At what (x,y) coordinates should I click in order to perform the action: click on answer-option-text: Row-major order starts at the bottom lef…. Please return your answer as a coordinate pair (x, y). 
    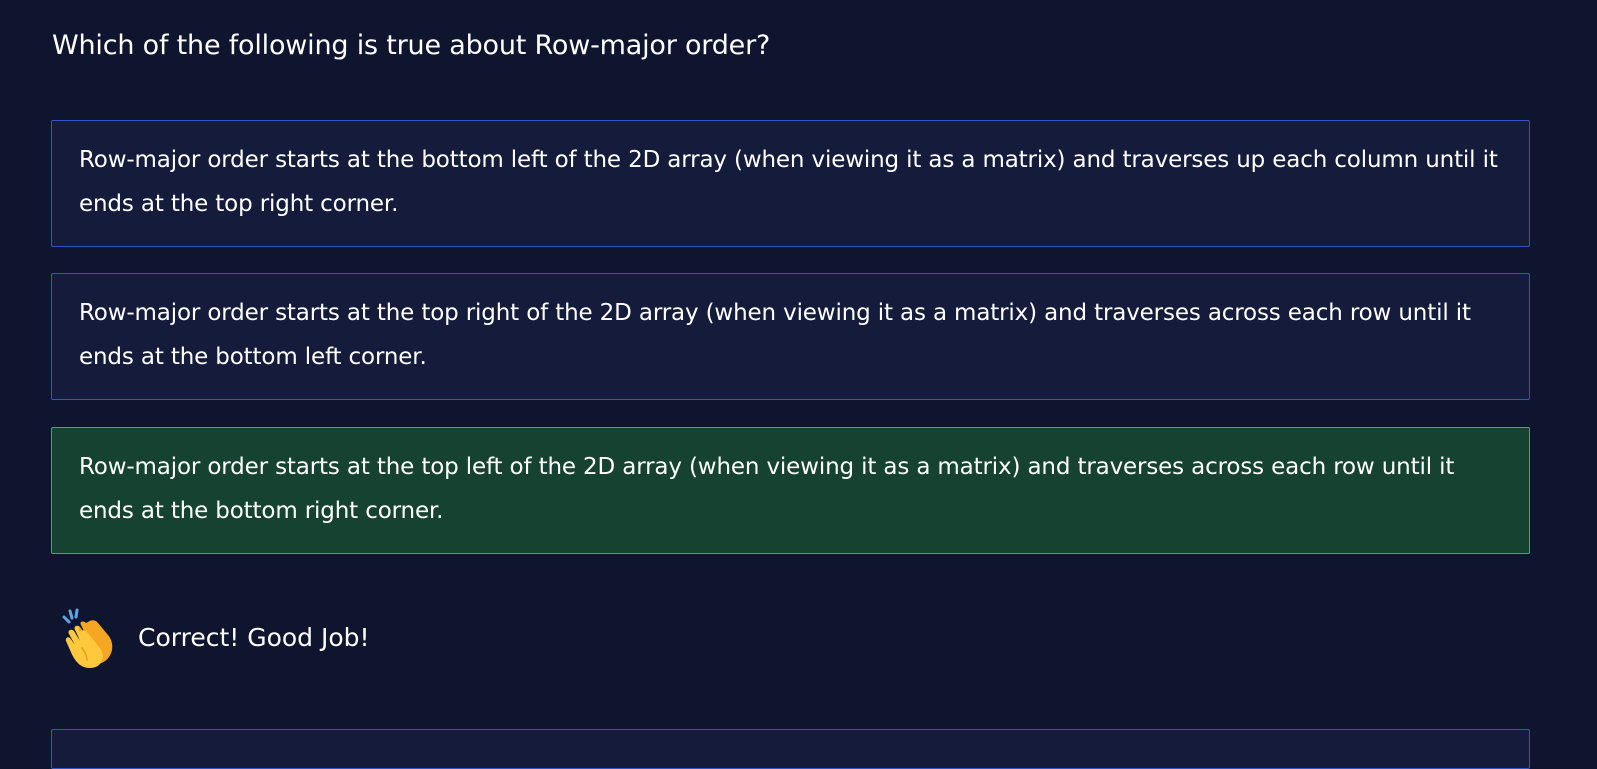
    Looking at the image, I should click on (788, 182).